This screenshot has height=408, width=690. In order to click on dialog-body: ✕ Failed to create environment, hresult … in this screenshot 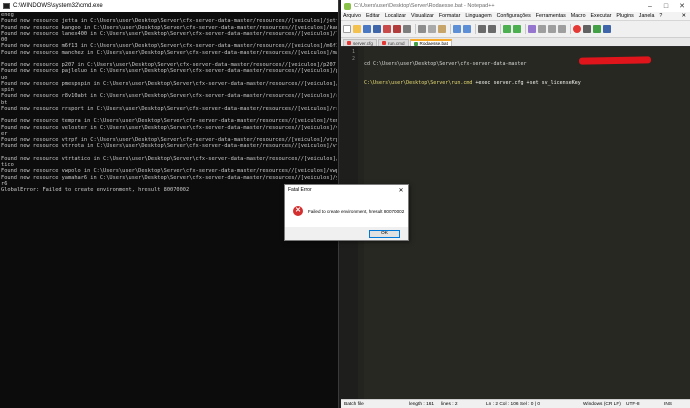, I will do `click(346, 211)`.